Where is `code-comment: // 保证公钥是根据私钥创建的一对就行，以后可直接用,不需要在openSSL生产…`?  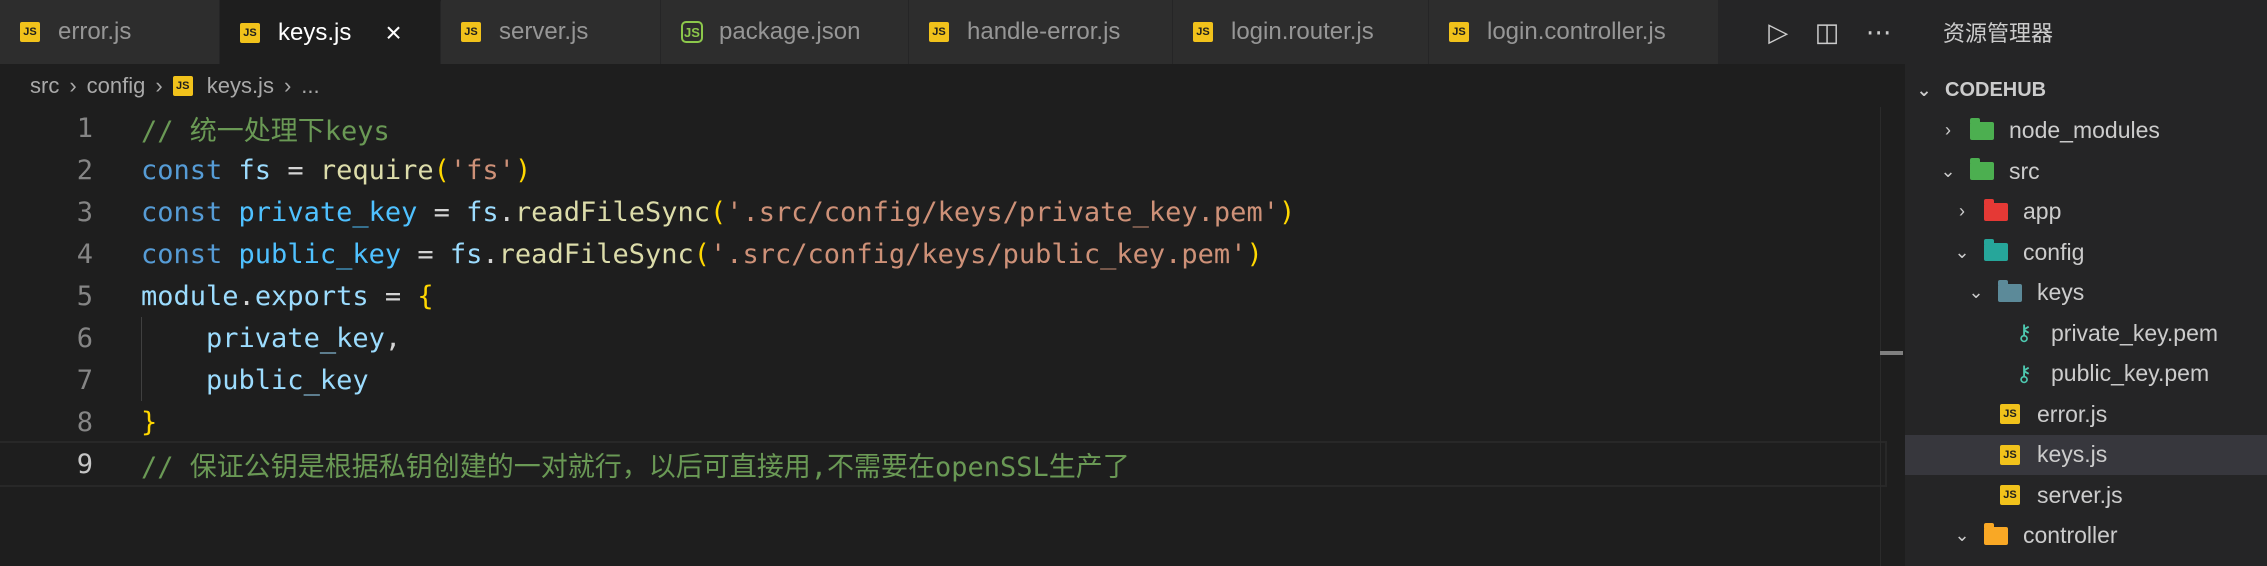 code-comment: // 保证公钥是根据私钥创建的一对就行，以后可直接用,不需要在openSSL生产… is located at coordinates (635, 467).